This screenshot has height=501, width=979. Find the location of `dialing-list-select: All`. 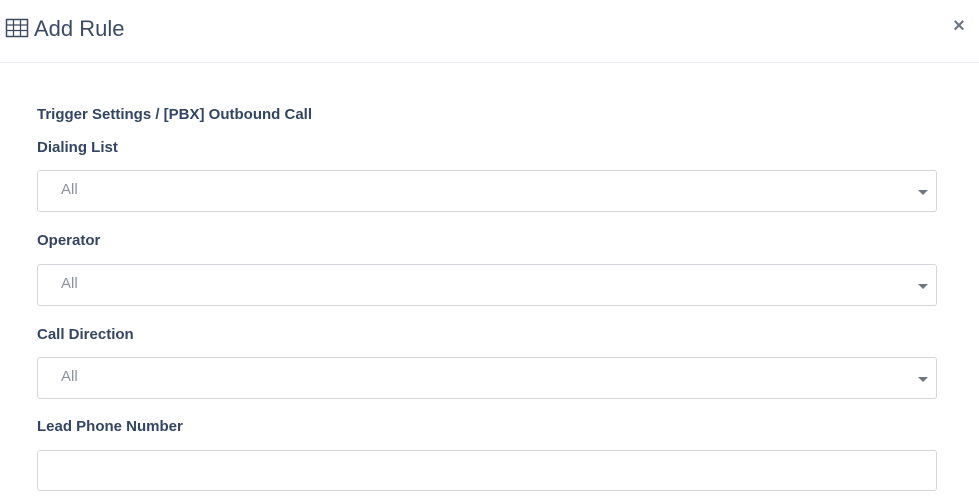

dialing-list-select: All is located at coordinates (487, 191).